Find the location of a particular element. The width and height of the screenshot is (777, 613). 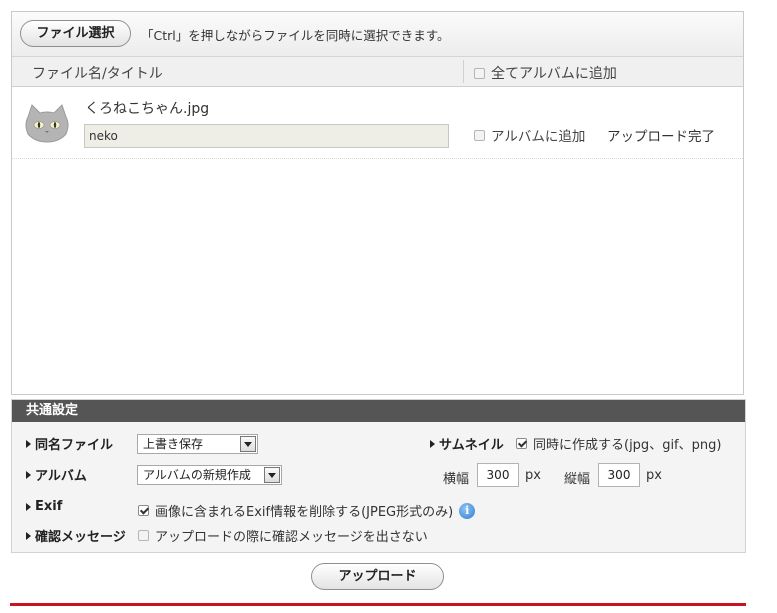

create-thumbnail-label: 同時に作成する(jpg、gif、png) is located at coordinates (627, 445).